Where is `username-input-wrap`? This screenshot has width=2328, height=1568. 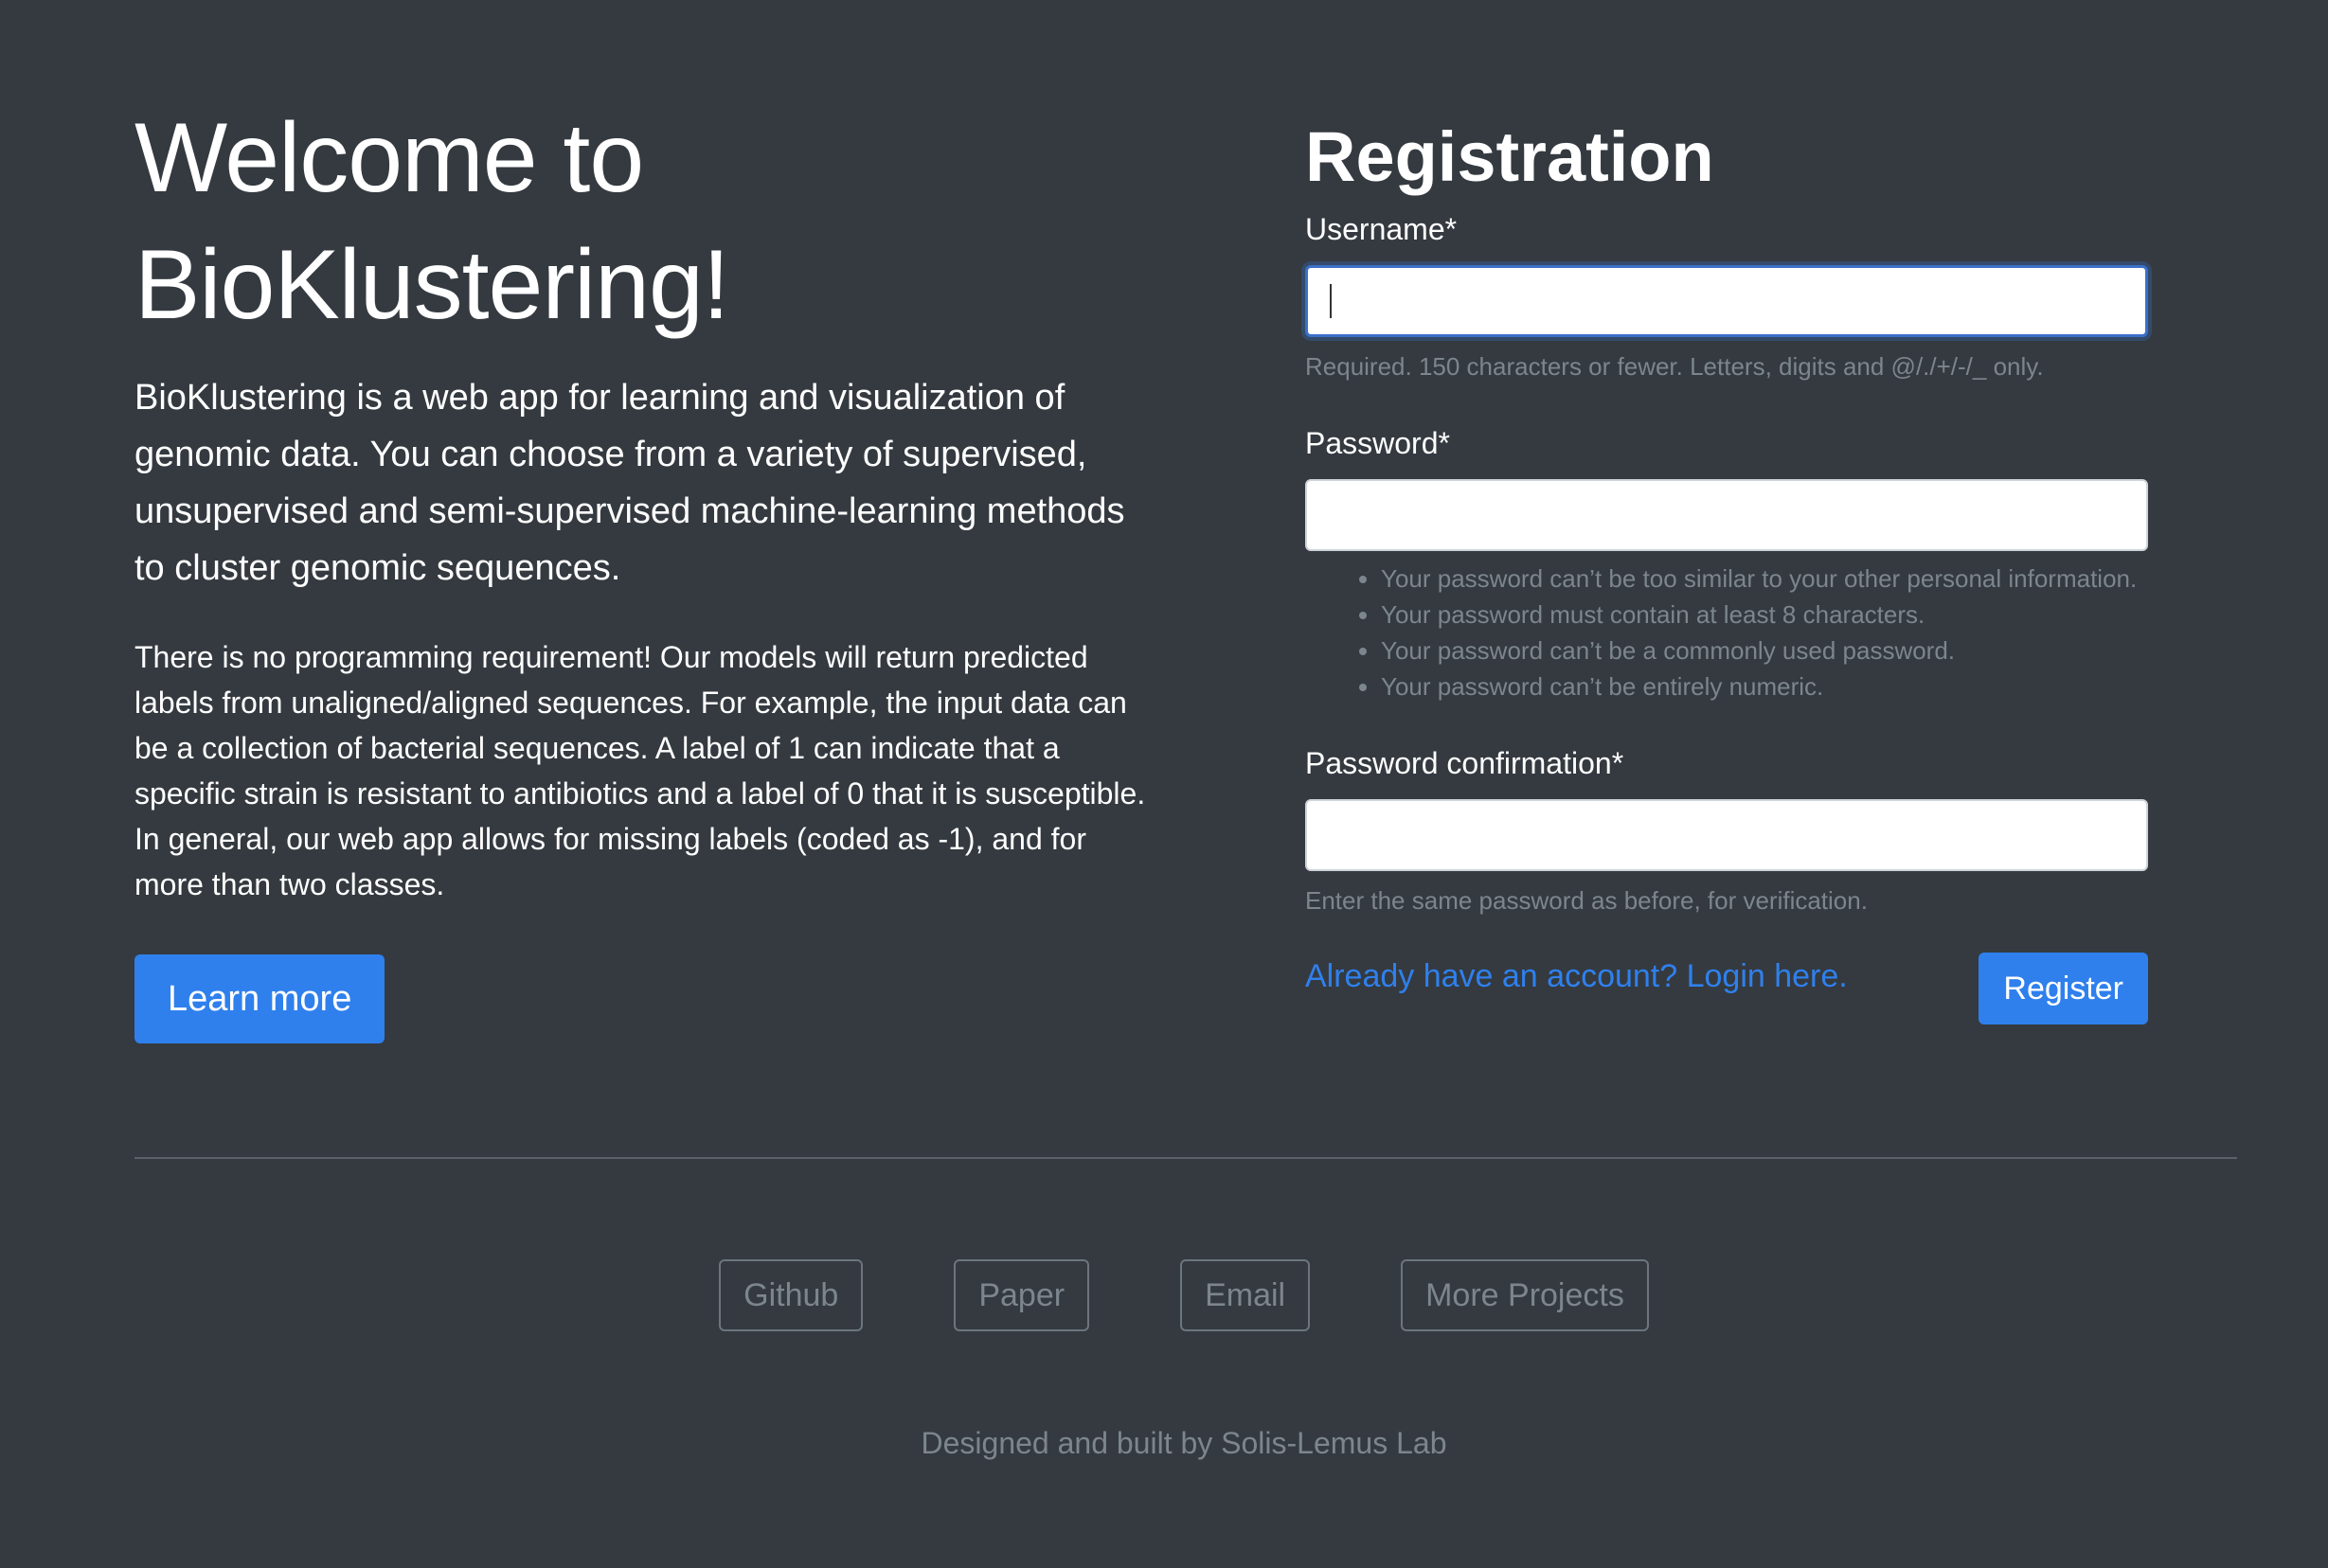 username-input-wrap is located at coordinates (1726, 301).